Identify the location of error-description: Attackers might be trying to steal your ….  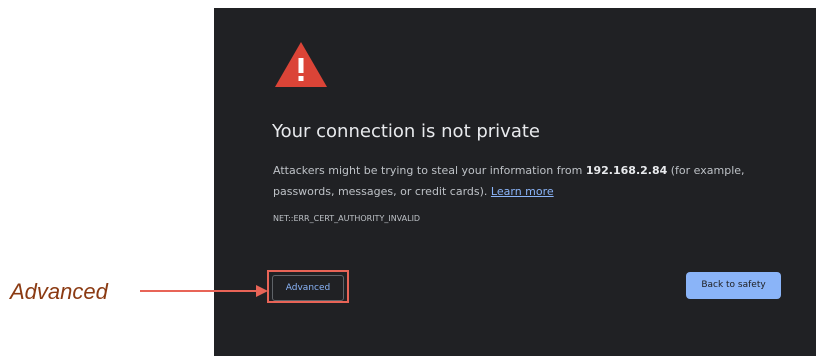
(518, 181).